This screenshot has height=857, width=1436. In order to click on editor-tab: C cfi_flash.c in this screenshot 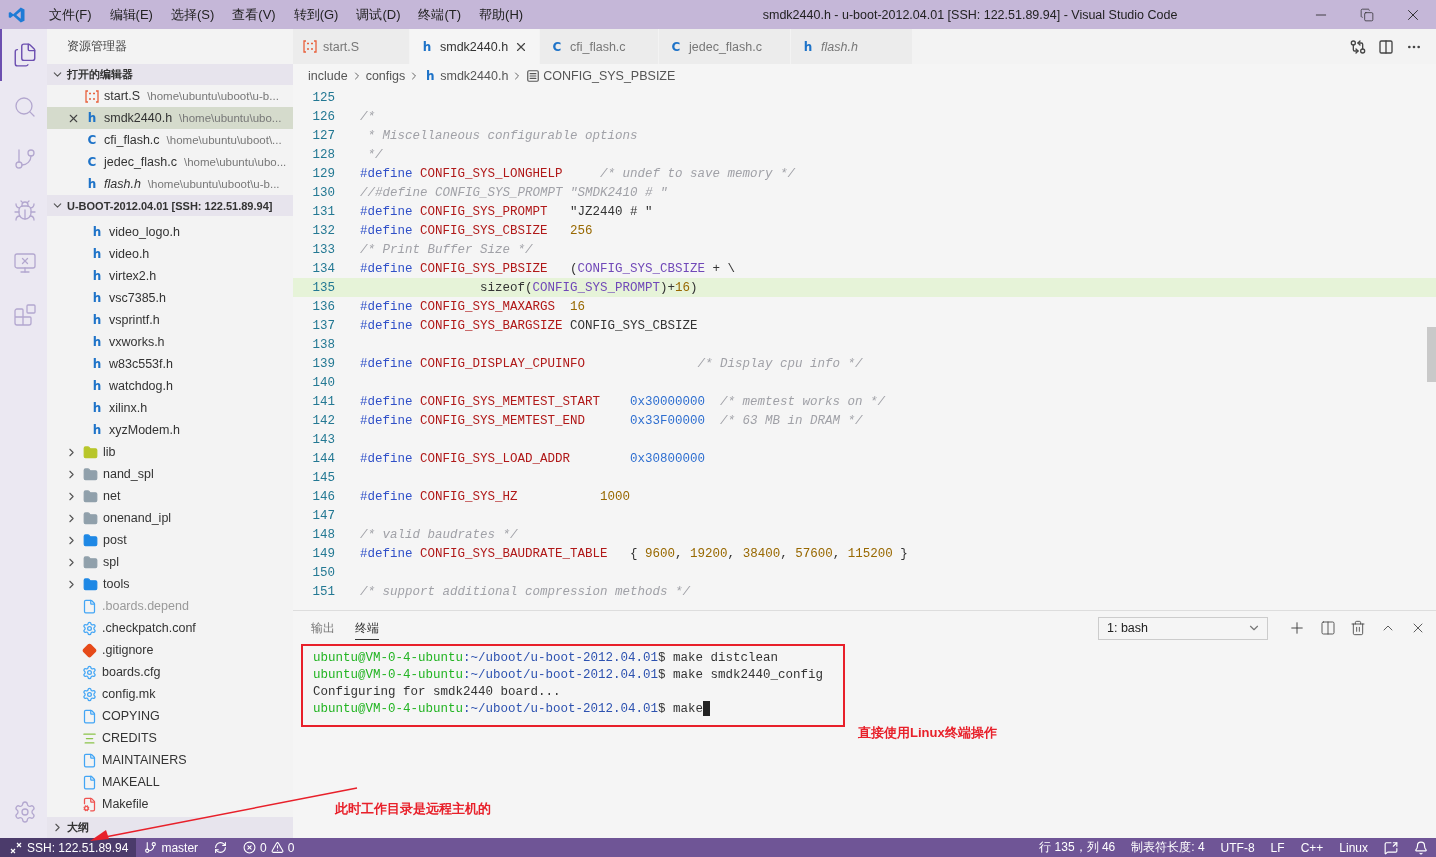, I will do `click(599, 46)`.